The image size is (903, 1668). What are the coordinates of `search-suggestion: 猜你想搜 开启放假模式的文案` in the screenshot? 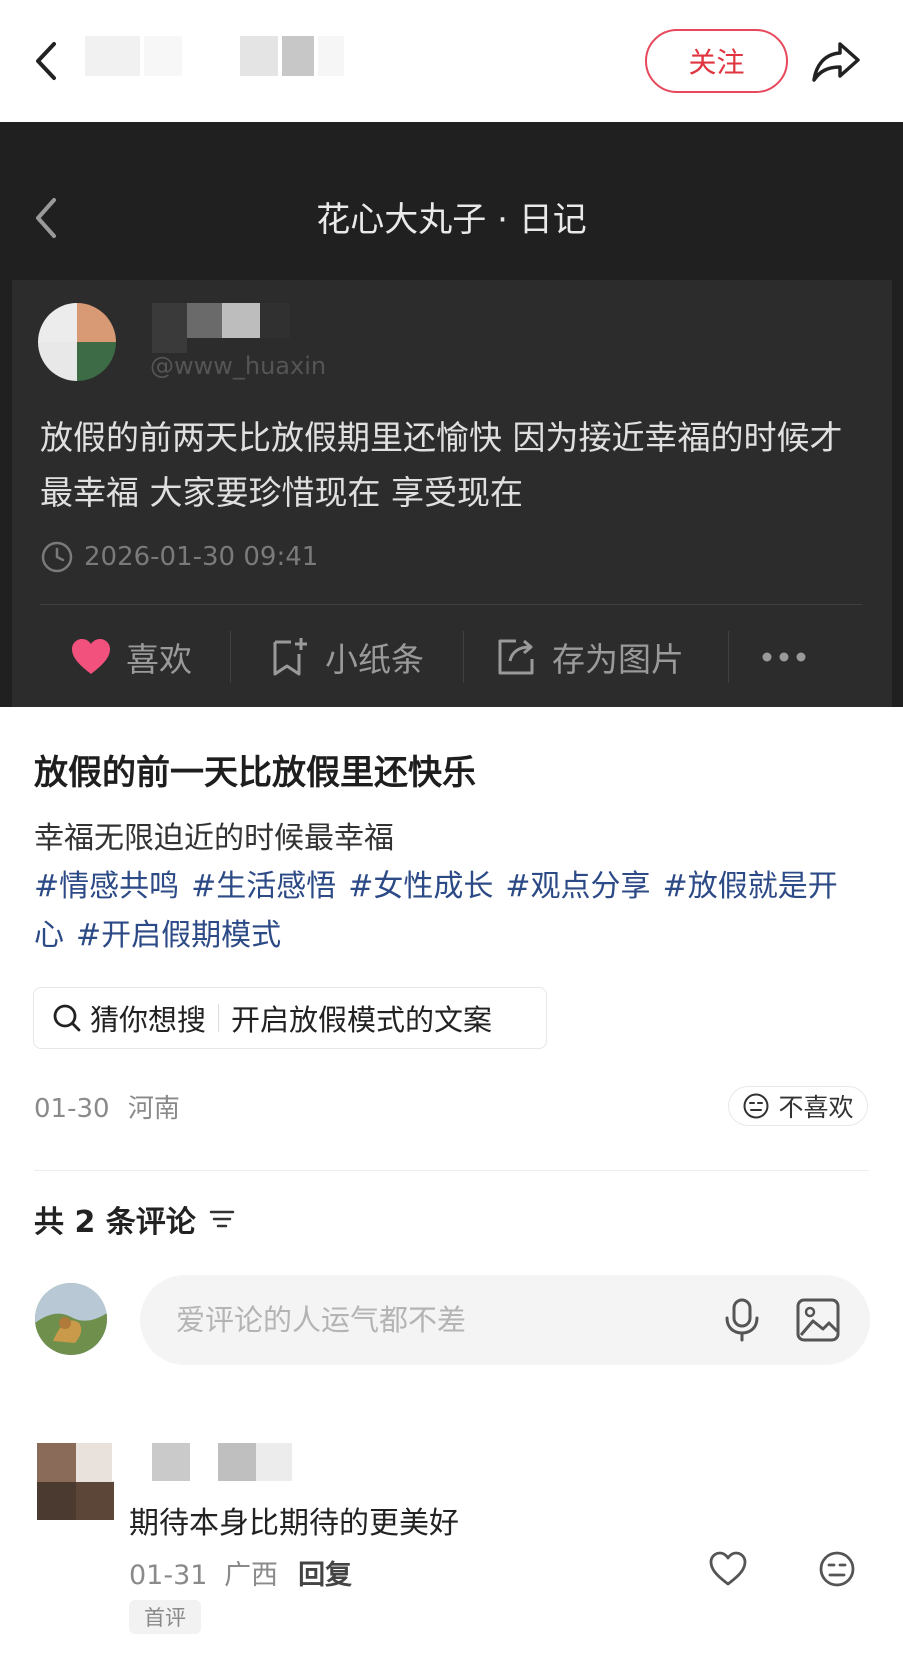 It's located at (290, 1018).